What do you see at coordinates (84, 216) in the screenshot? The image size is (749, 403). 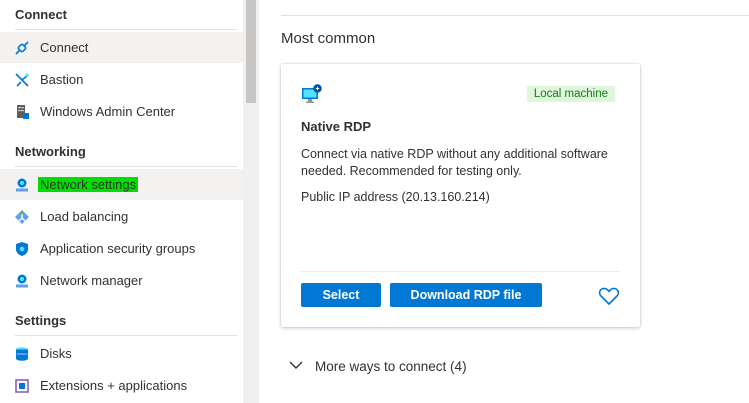 I see `sidebar-item-label: Load balancing` at bounding box center [84, 216].